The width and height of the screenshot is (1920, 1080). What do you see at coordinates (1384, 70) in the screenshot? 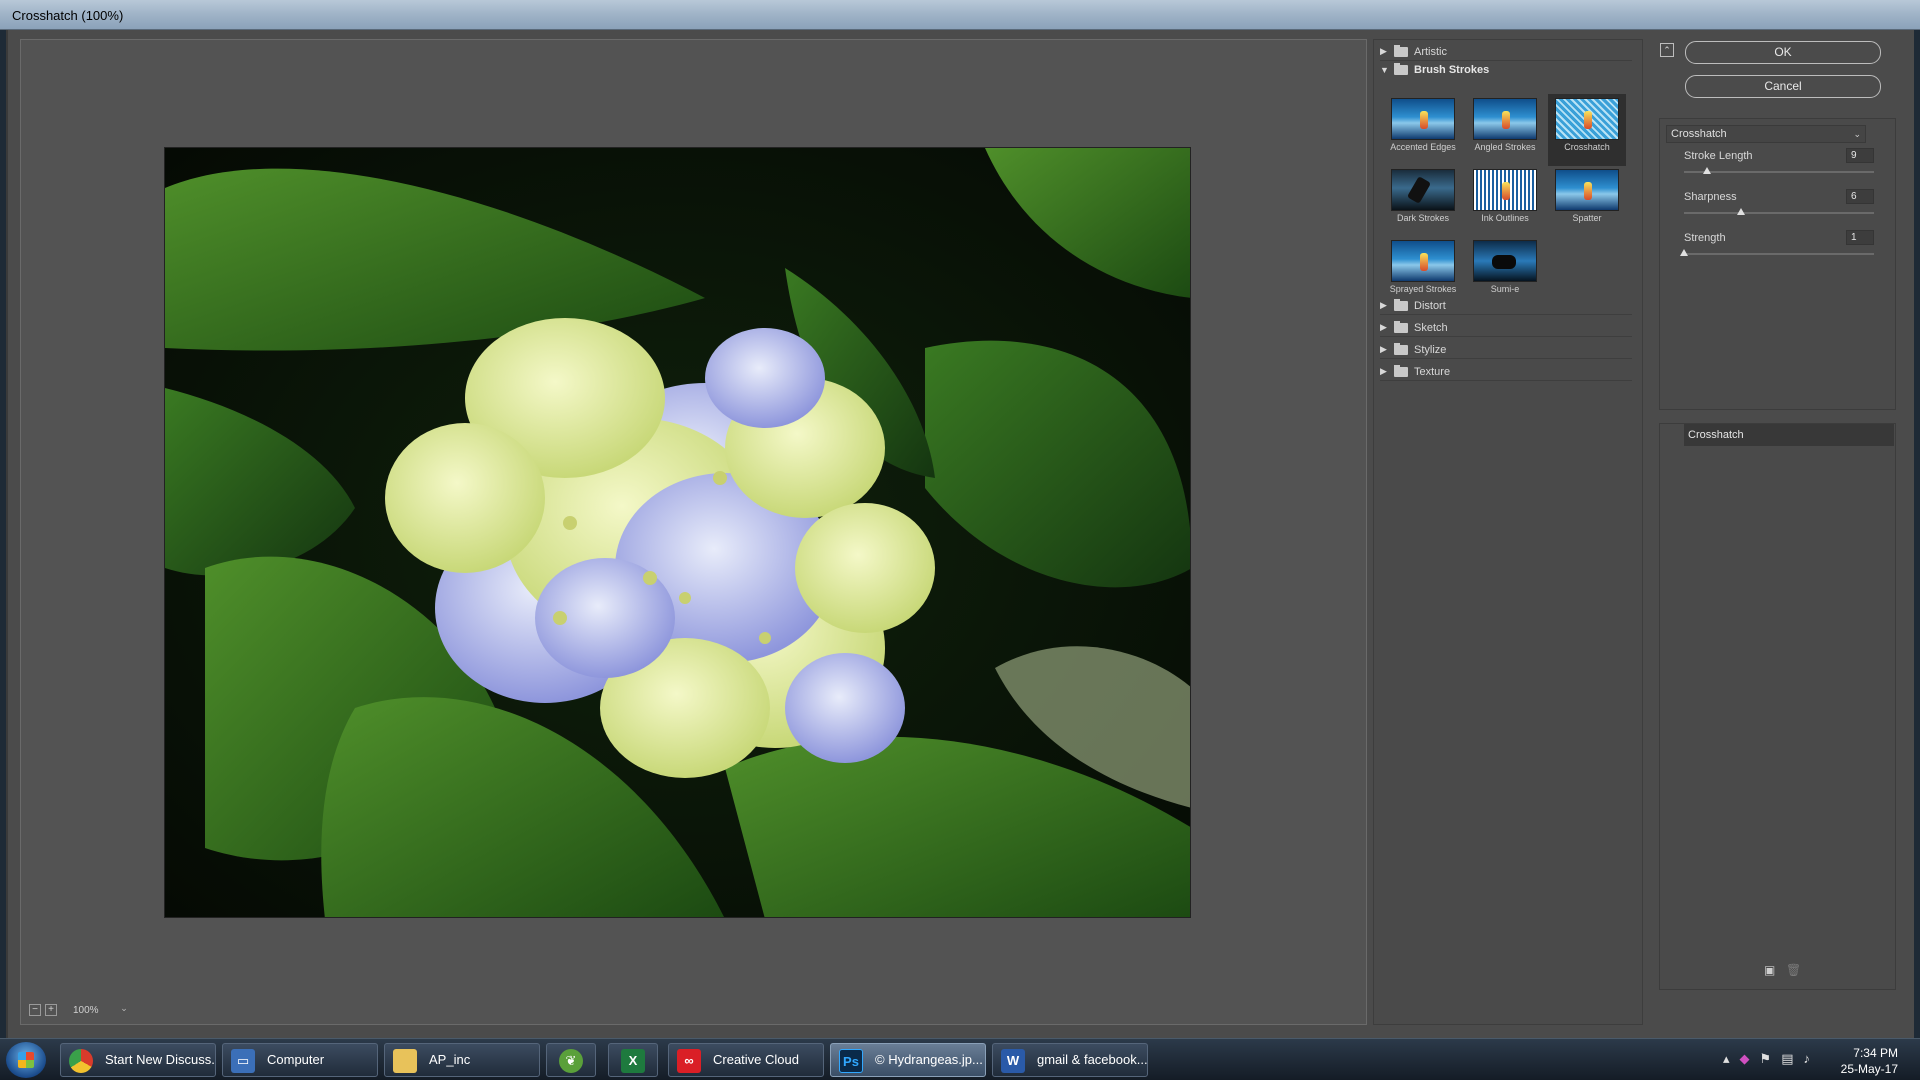
I see `collapse-arrow-icon: ▼` at bounding box center [1384, 70].